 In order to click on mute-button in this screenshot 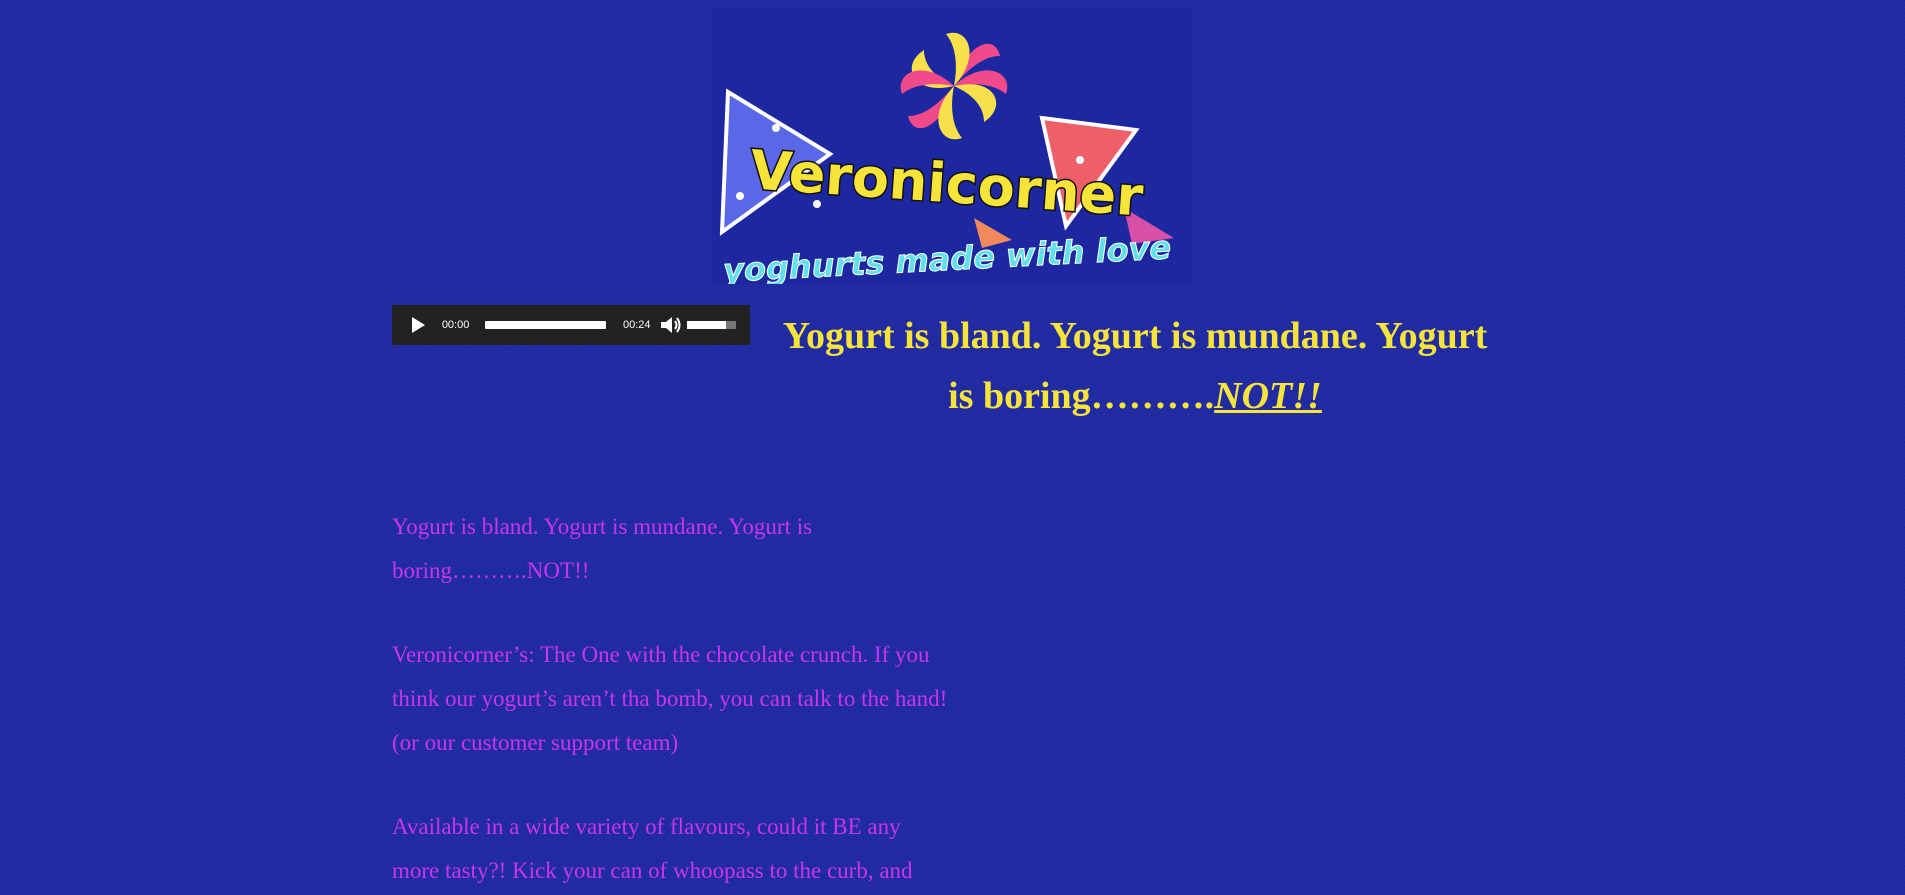, I will do `click(670, 325)`.